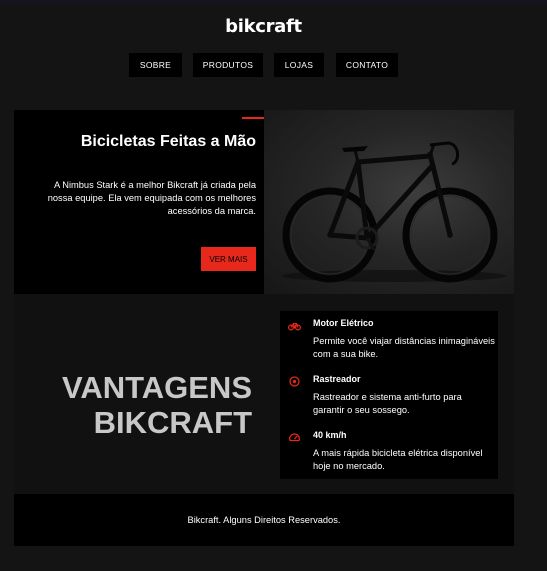 Image resolution: width=547 pixels, height=571 pixels. I want to click on bicycle-icon, so click(294, 326).